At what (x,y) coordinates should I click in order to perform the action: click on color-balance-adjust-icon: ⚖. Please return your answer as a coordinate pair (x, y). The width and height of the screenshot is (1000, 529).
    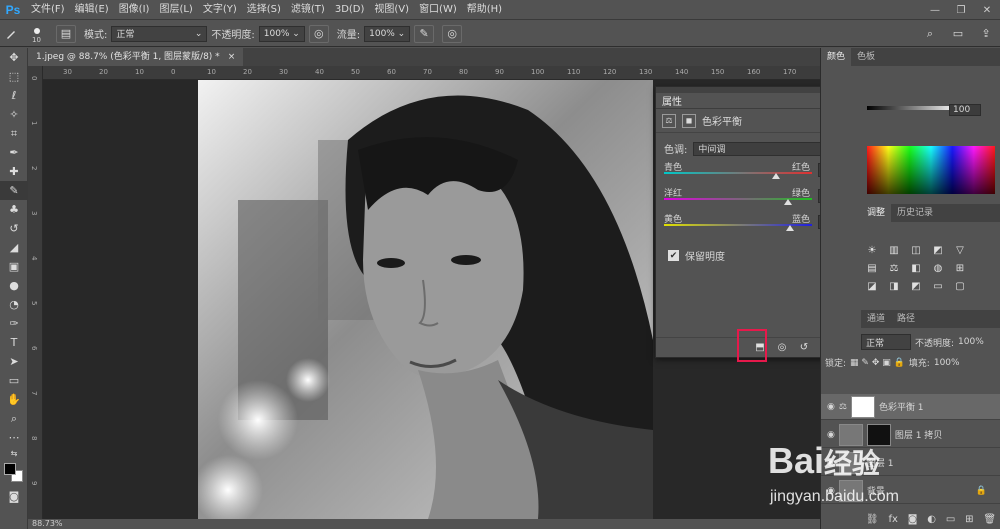
    Looking at the image, I should click on (894, 268).